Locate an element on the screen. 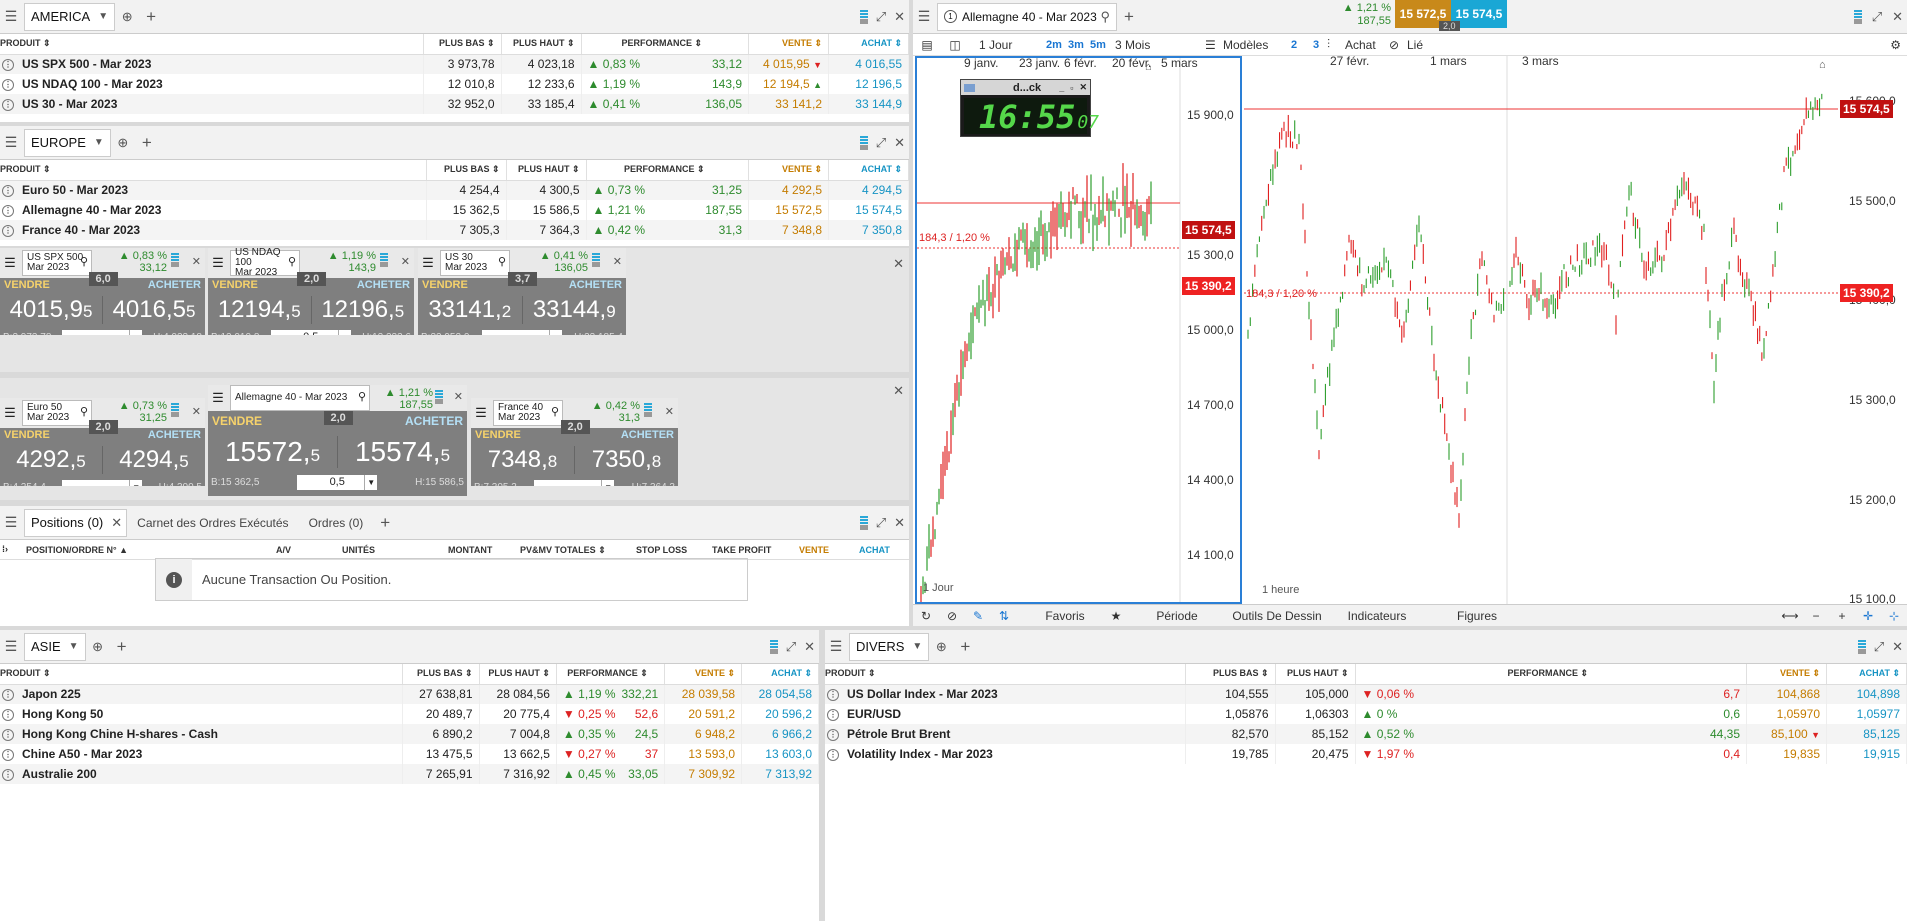  layout-3: 3 is located at coordinates (1316, 45).